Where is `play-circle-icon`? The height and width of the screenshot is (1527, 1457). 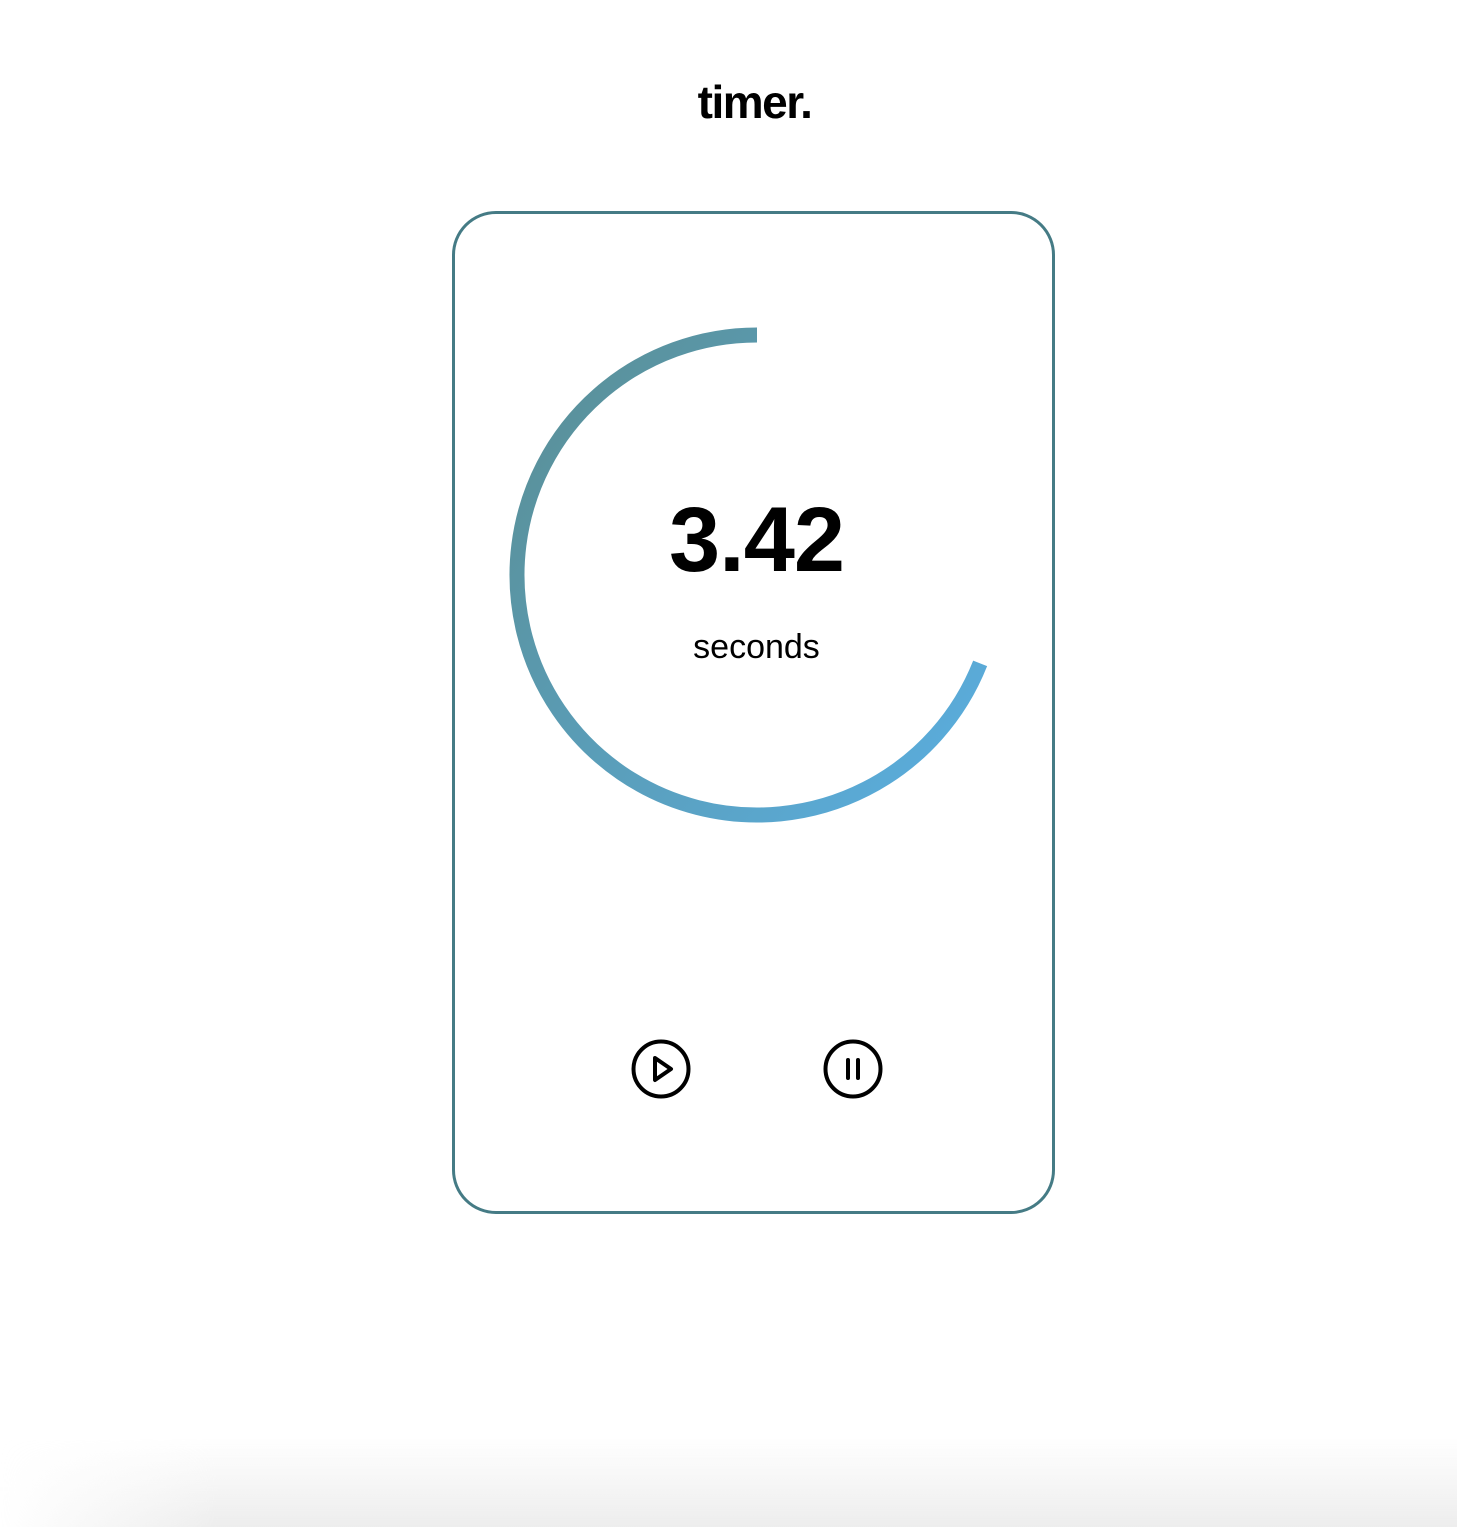 play-circle-icon is located at coordinates (661, 1069).